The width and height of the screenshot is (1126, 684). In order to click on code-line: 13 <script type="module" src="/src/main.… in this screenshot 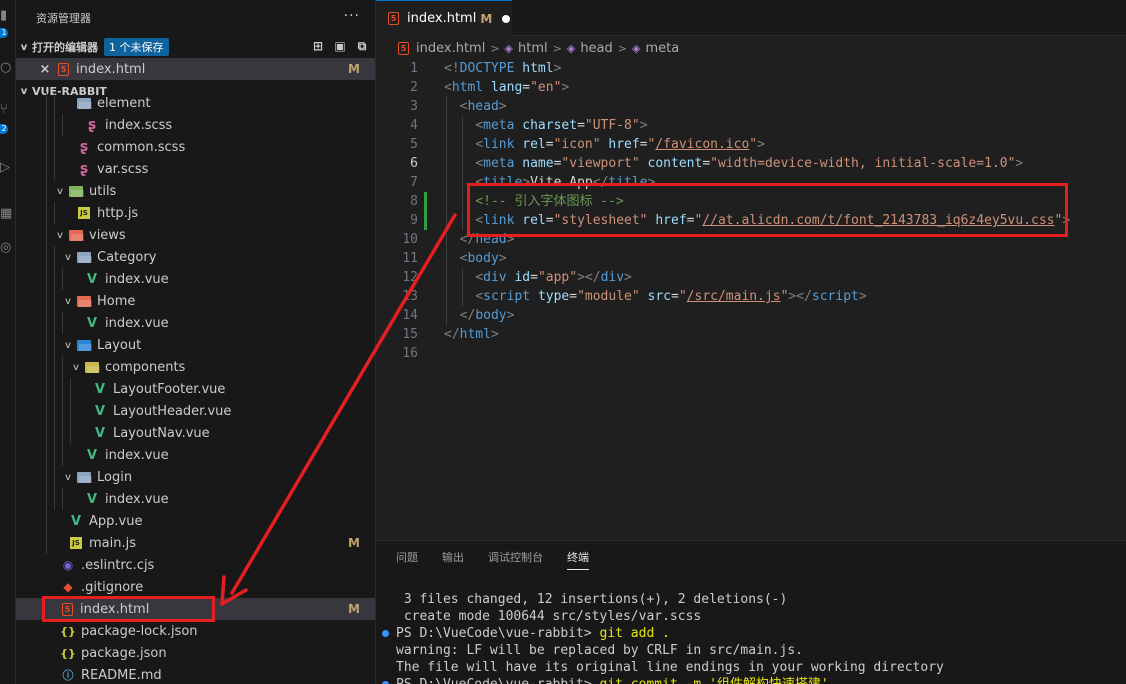, I will do `click(751, 296)`.